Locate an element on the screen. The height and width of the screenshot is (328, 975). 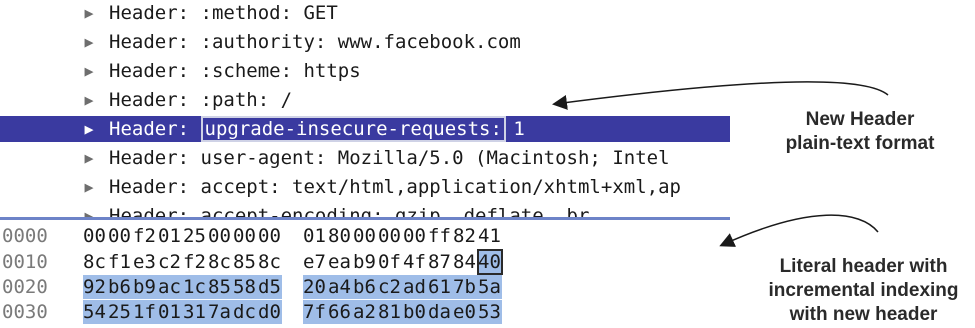
hex-byte: 1f is located at coordinates (145, 312).